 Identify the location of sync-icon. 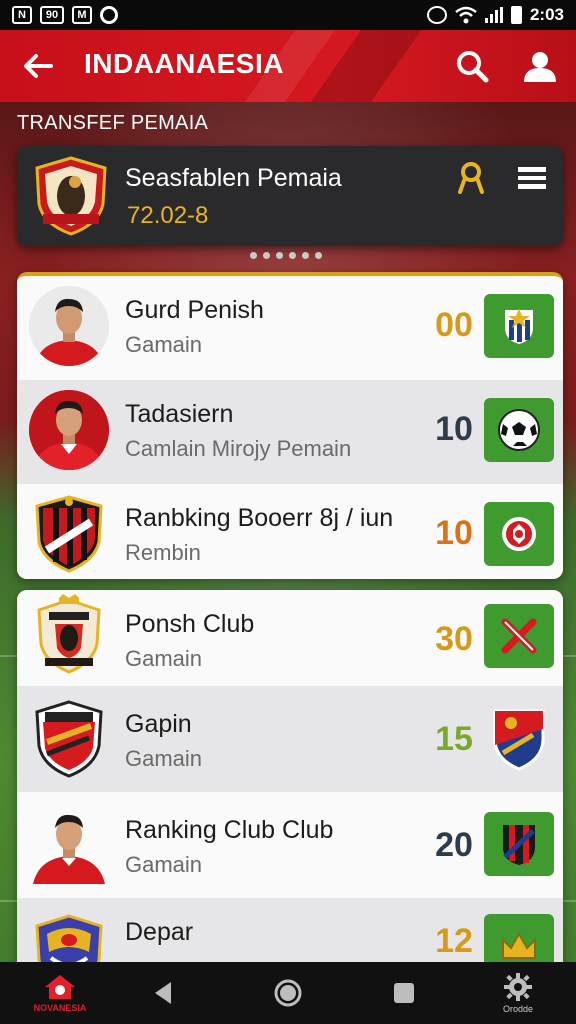
(109, 15).